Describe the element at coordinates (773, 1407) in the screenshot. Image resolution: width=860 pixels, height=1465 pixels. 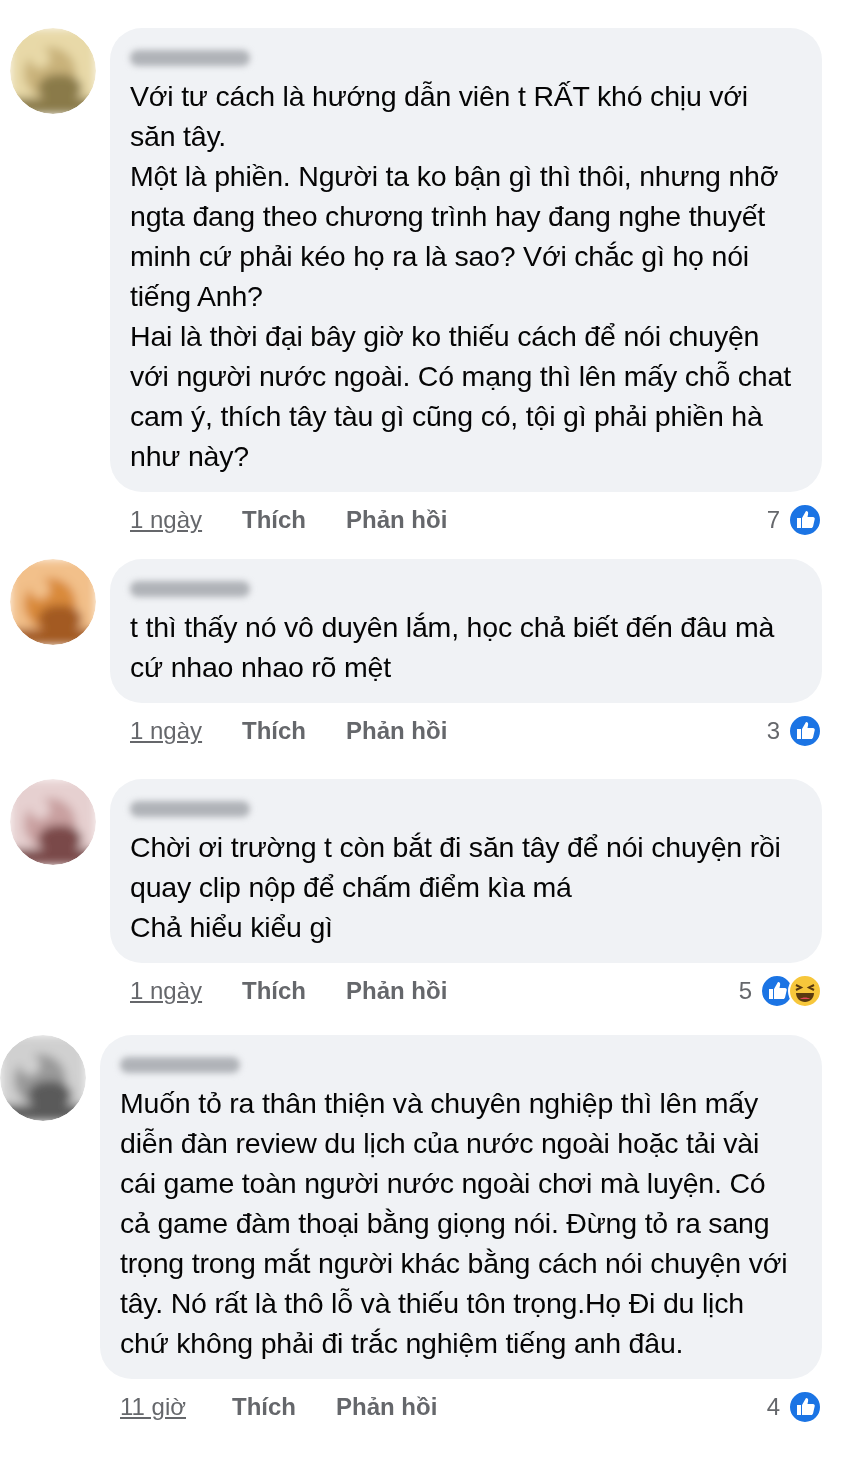
I see `reaction-count: 4` at that location.